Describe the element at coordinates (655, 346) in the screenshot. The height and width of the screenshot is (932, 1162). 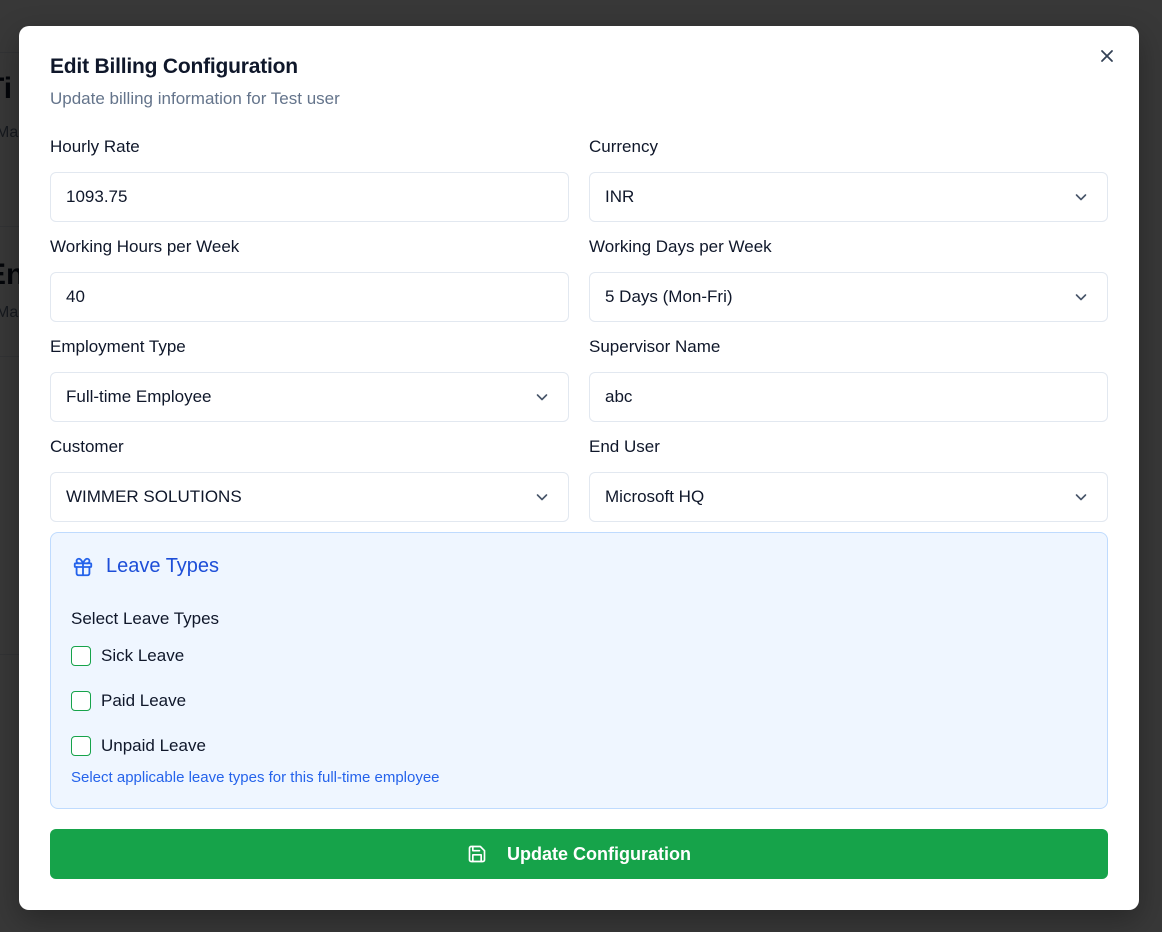
I see `supervisor-name-label: Supervisor Name` at that location.